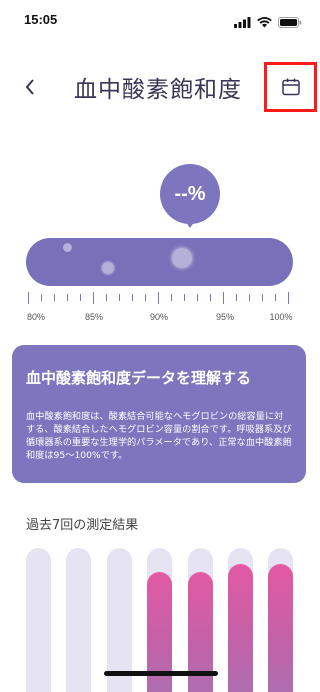 The image size is (320, 692). Describe the element at coordinates (160, 20) in the screenshot. I see `status-bar: 15:05` at that location.